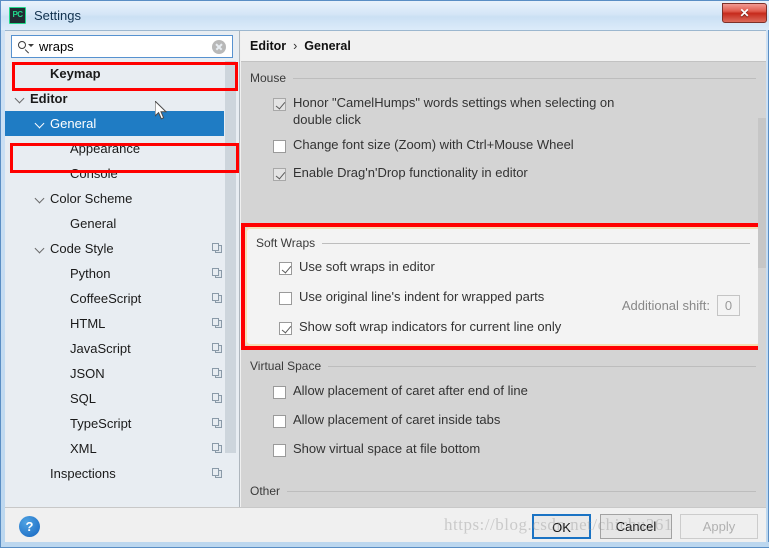 This screenshot has height=548, width=769. Describe the element at coordinates (82, 248) in the screenshot. I see `sidebar-item-label: Code Style` at that location.